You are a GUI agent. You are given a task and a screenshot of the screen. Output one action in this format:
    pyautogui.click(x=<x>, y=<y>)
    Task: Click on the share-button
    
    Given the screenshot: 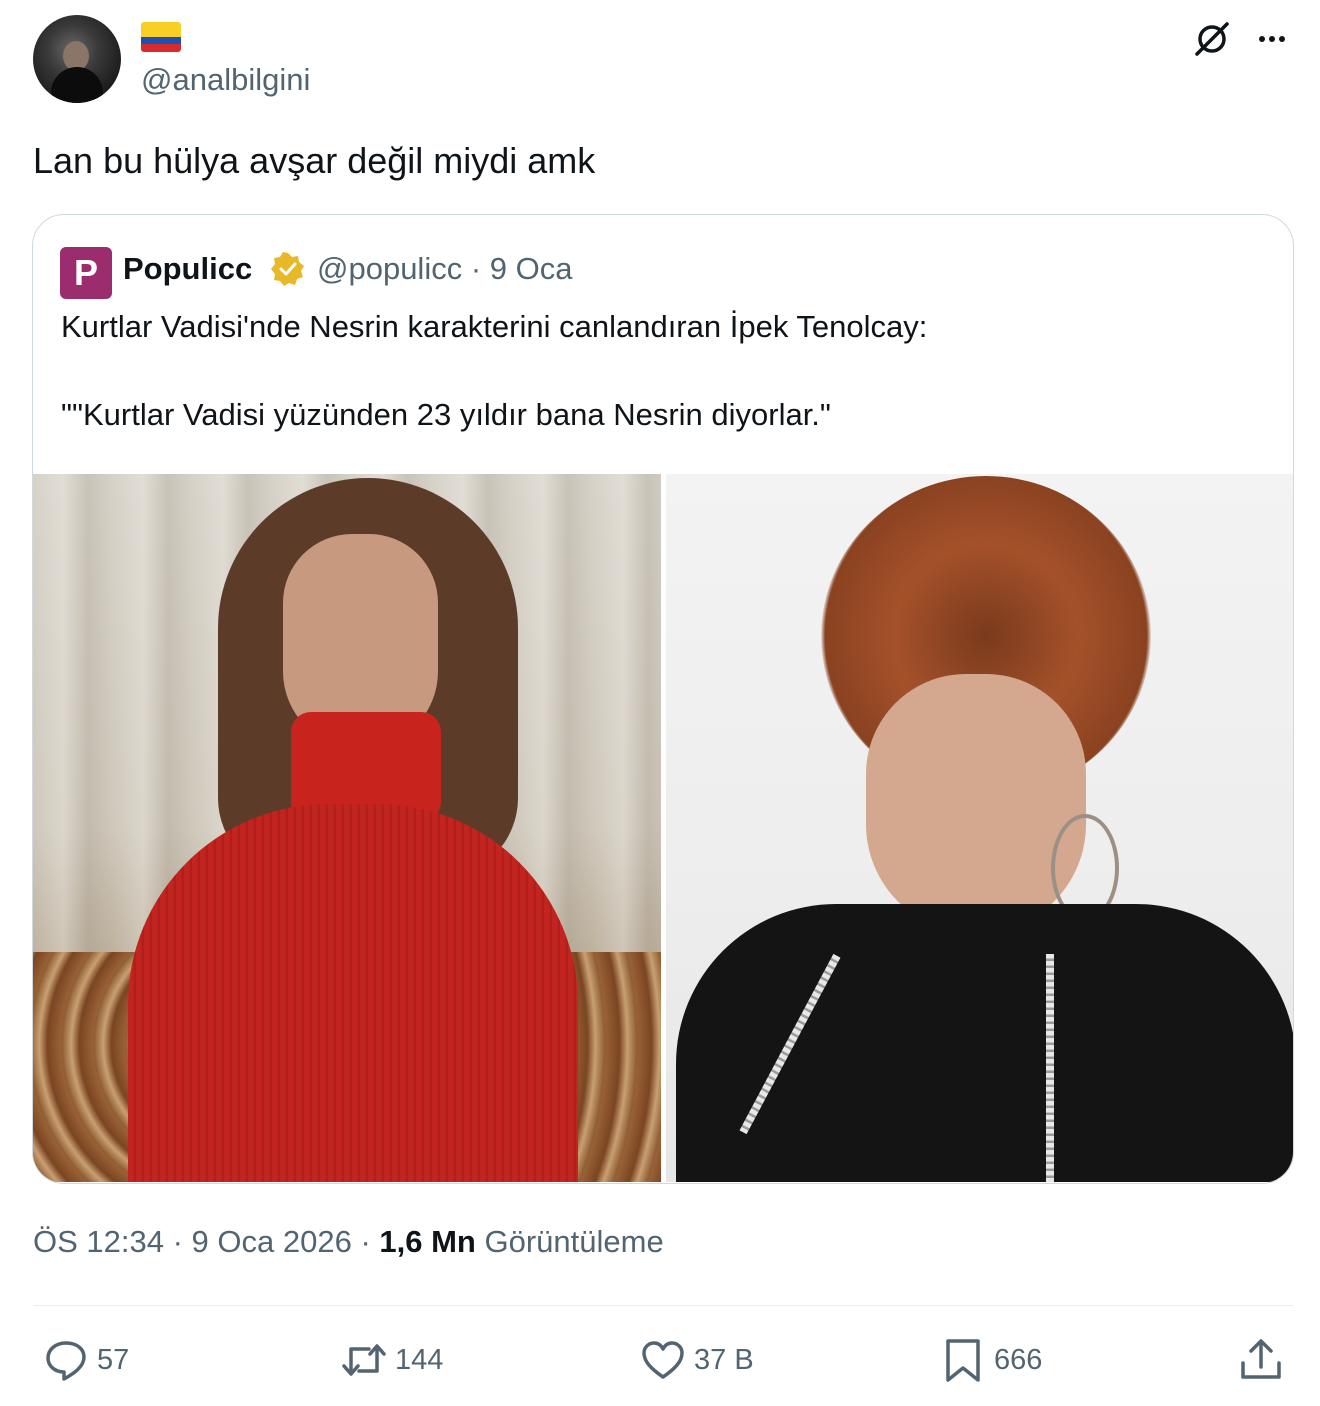 What is the action you would take?
    pyautogui.click(x=1261, y=1360)
    